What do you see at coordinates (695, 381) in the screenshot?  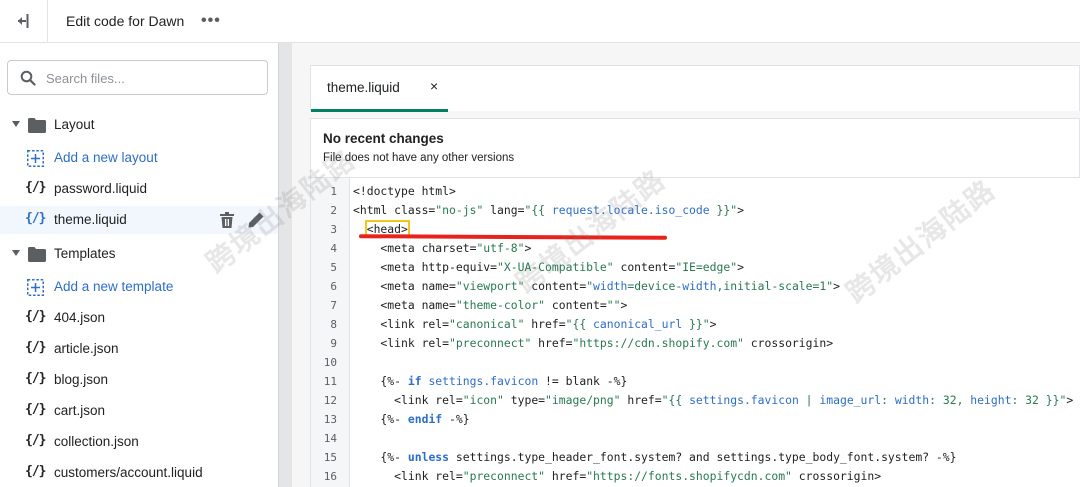 I see `code-line: 11 {%- if settings.favicon != blank -%}` at bounding box center [695, 381].